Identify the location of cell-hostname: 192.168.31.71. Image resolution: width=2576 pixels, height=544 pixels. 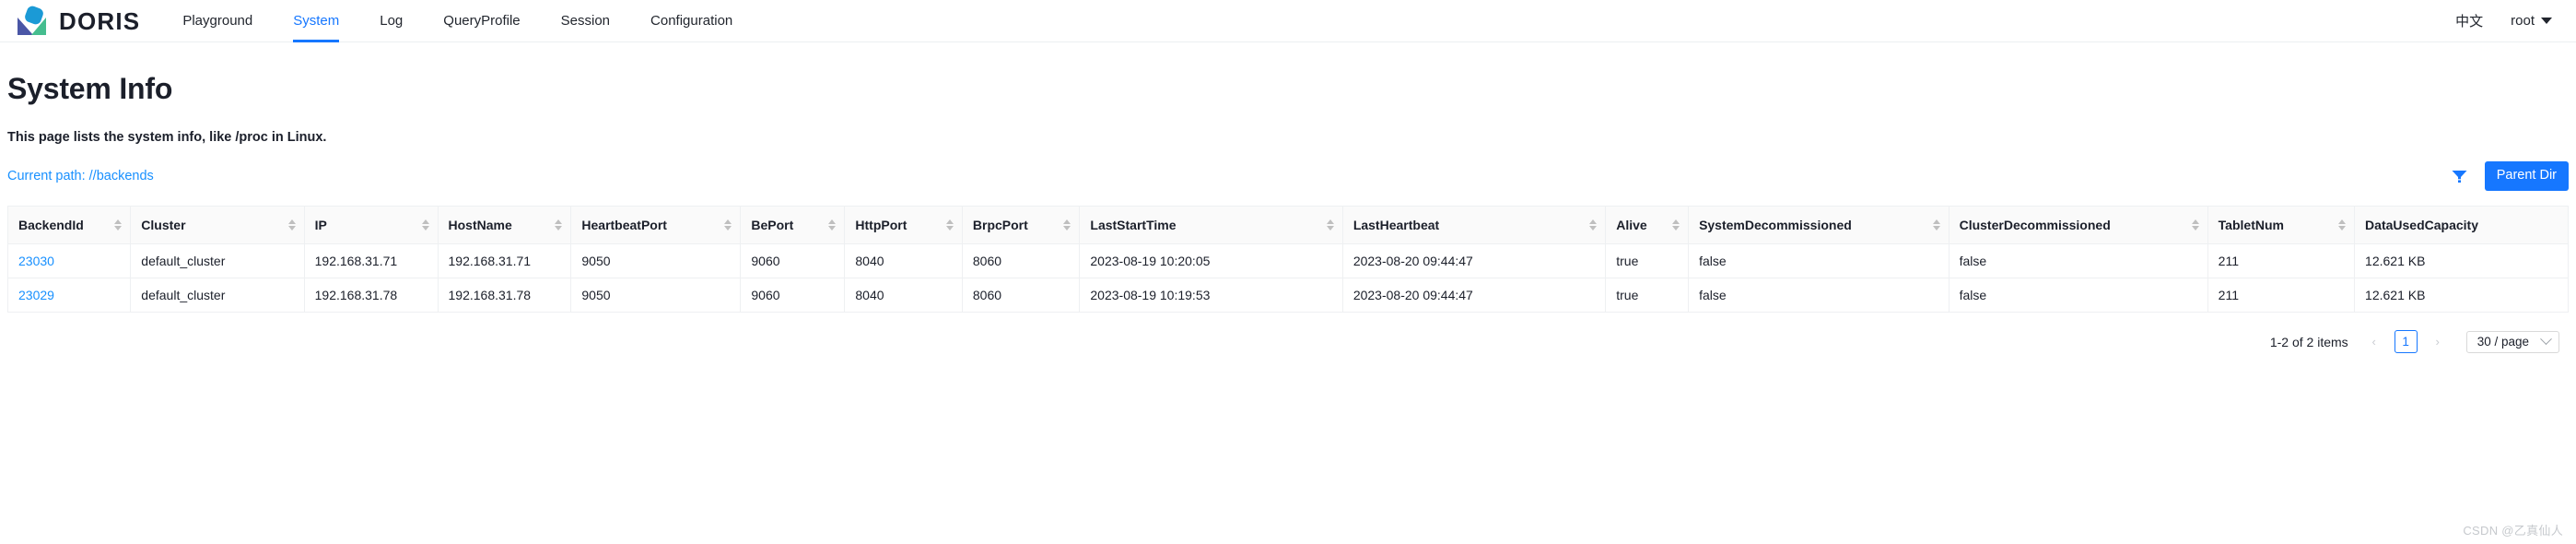
(504, 260).